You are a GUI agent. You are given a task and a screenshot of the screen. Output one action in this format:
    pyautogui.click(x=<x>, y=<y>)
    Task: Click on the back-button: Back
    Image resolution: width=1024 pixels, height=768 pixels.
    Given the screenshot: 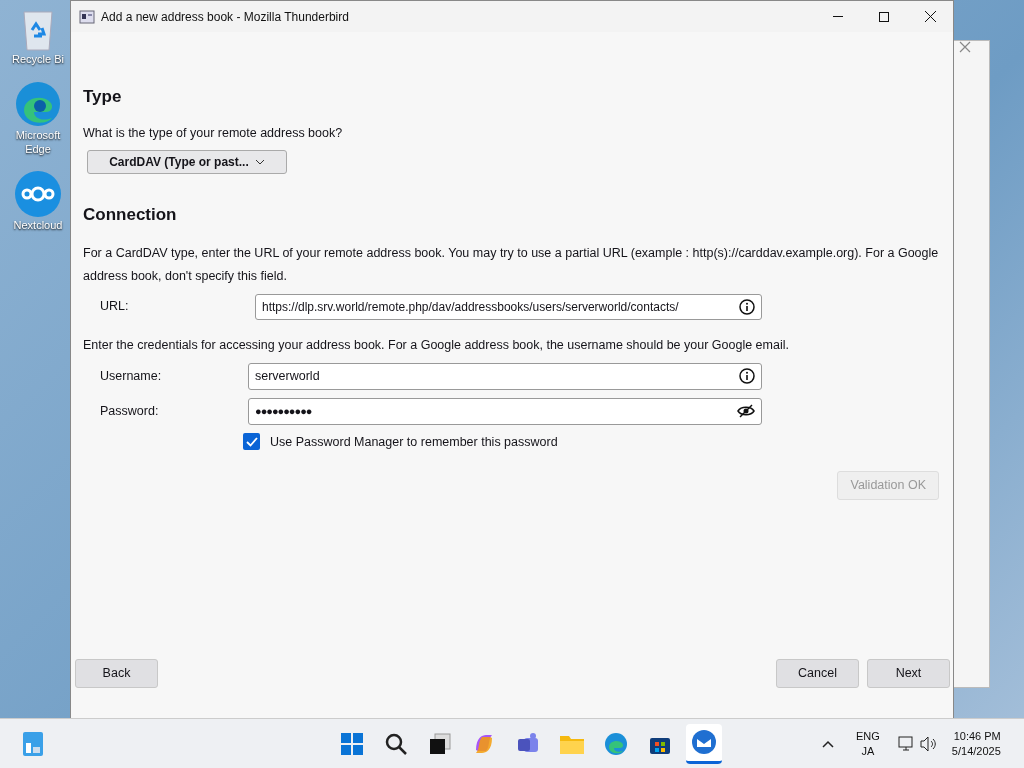 What is the action you would take?
    pyautogui.click(x=116, y=673)
    